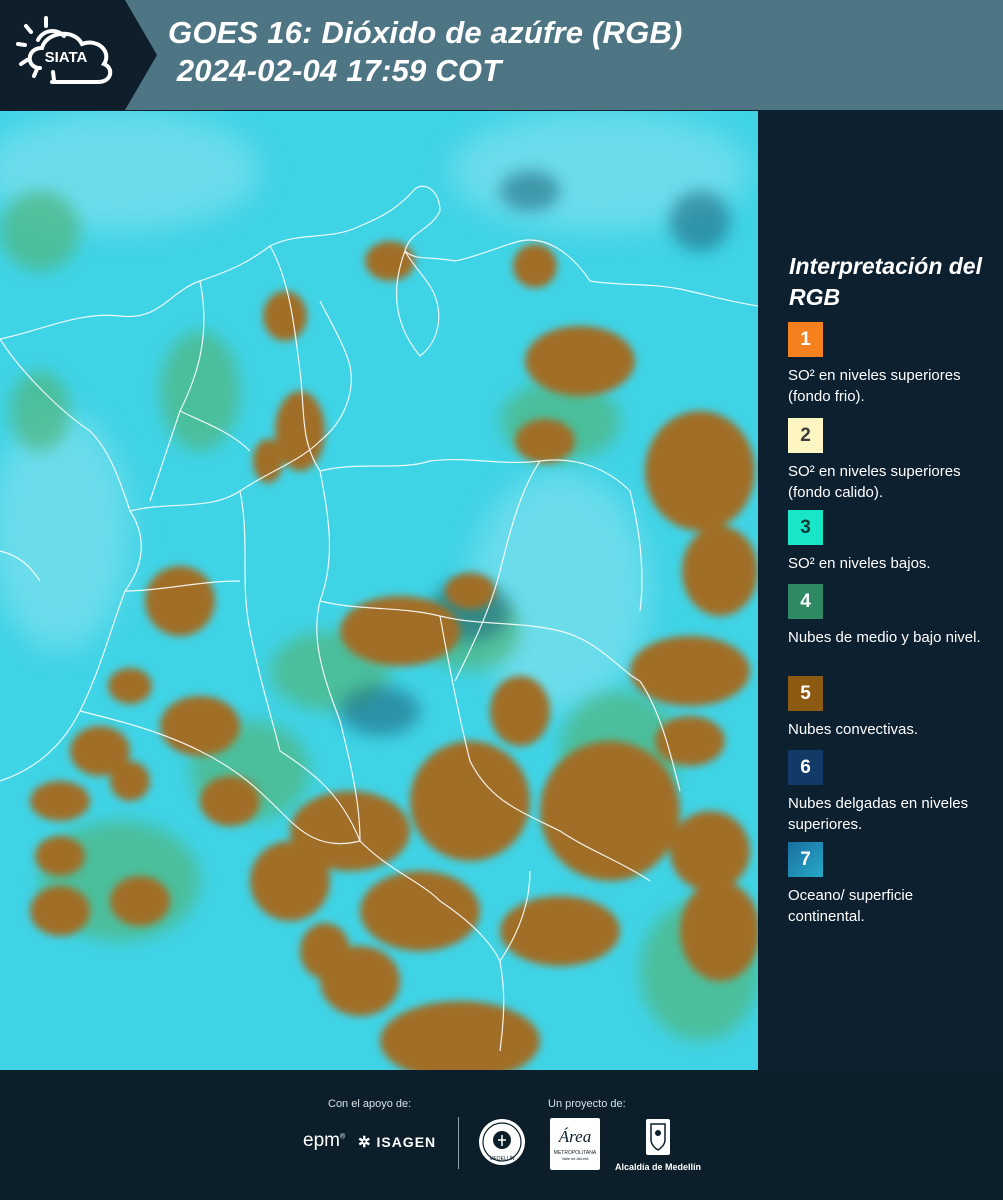  What do you see at coordinates (458, 1143) in the screenshot?
I see `footer-divider` at bounding box center [458, 1143].